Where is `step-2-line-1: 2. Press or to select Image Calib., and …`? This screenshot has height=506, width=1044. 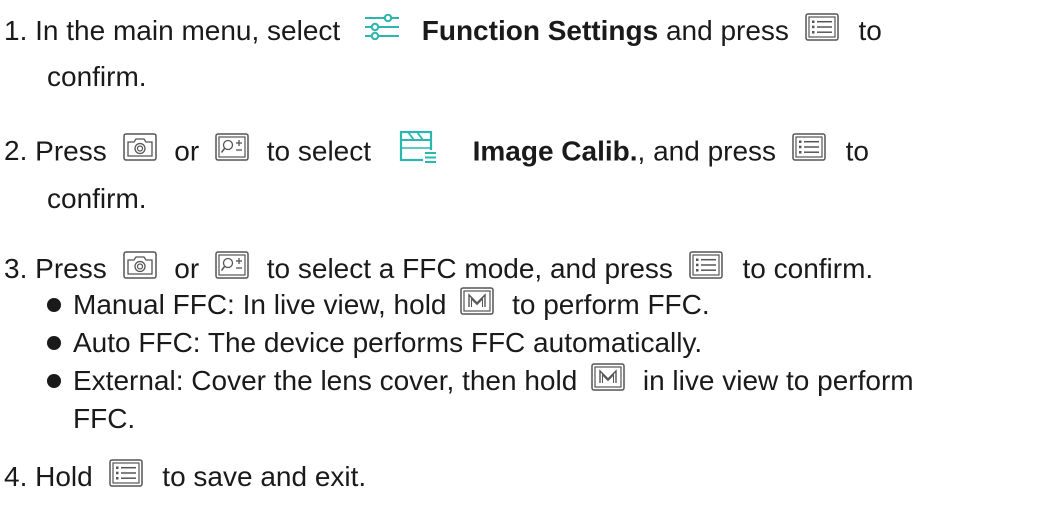 step-2-line-1: 2. Press or to select Image Calib., and … is located at coordinates (436, 152).